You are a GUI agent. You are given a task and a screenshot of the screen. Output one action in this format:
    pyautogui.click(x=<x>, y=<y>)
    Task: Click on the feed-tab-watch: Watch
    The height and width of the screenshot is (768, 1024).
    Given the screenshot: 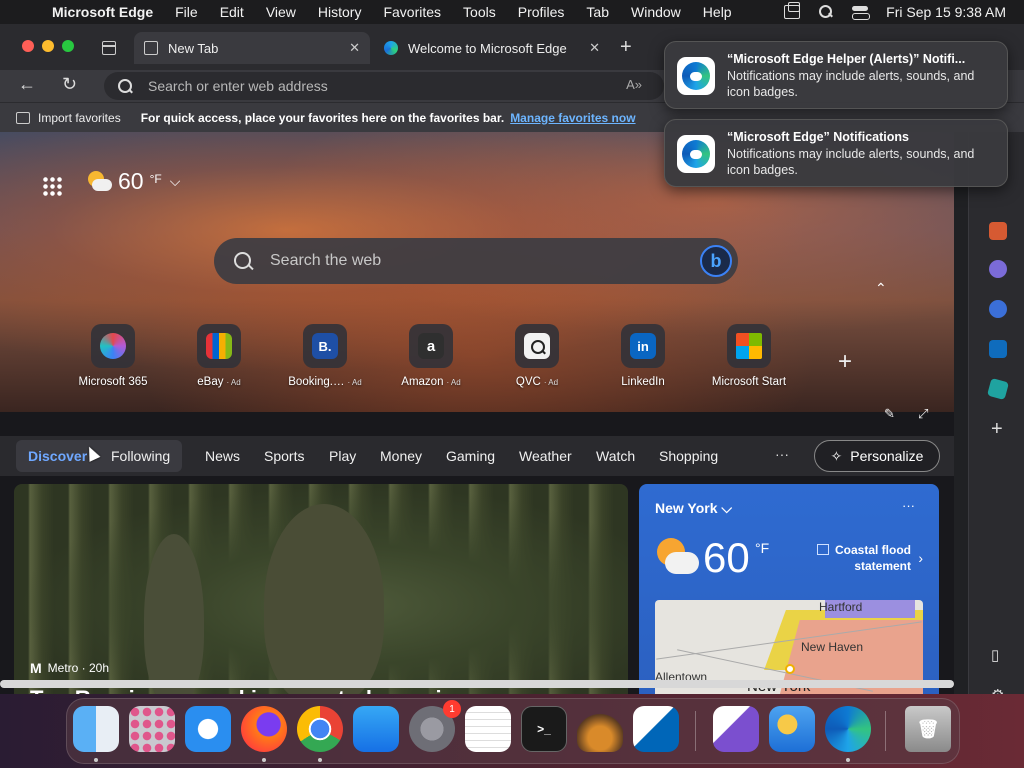 What is the action you would take?
    pyautogui.click(x=615, y=456)
    